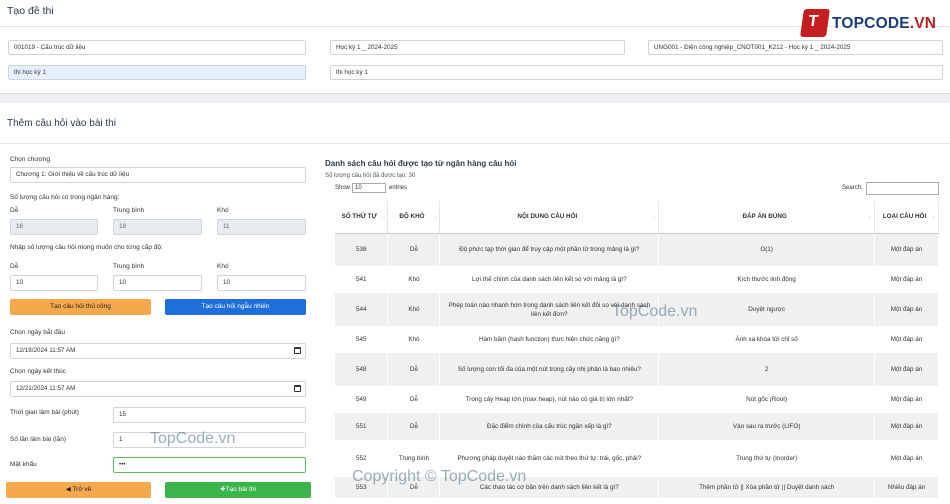 Image resolution: width=950 pixels, height=504 pixels. What do you see at coordinates (157, 47) in the screenshot?
I see `subject-field: 001019 - Cấu trúc dữ liệu` at bounding box center [157, 47].